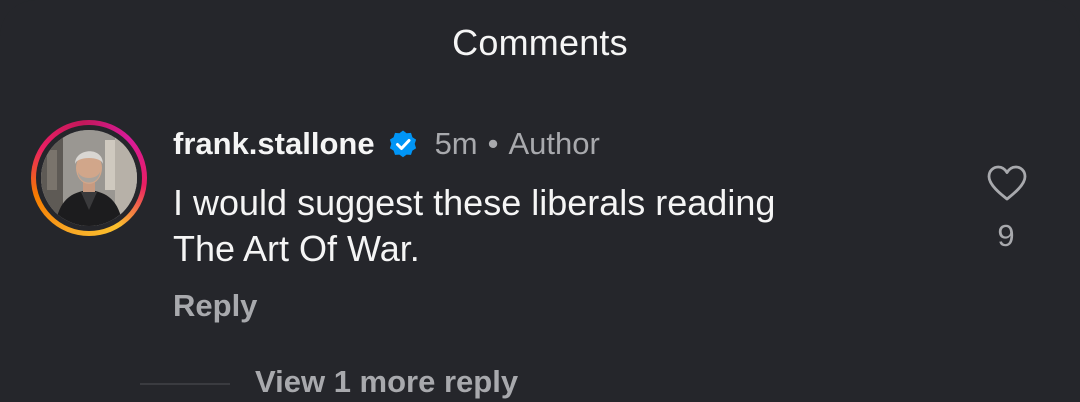  I want to click on comment-text-line-1: I would suggest these liberals reading, so click(474, 202).